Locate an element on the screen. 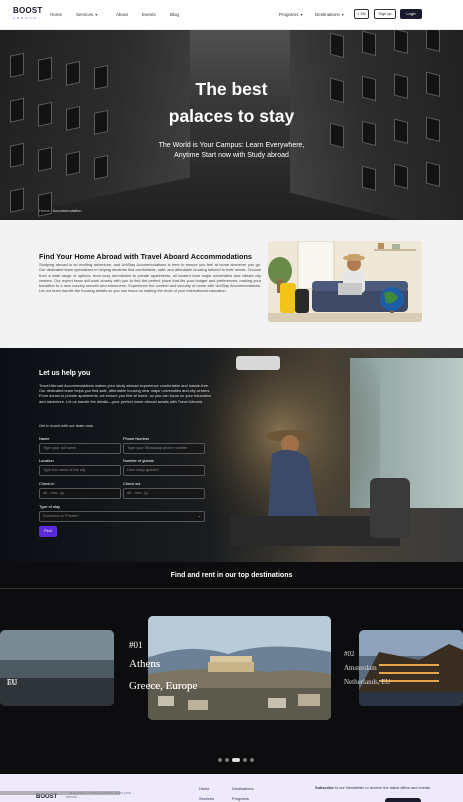  footer-link-destinations: Destinations is located at coordinates (242, 788).